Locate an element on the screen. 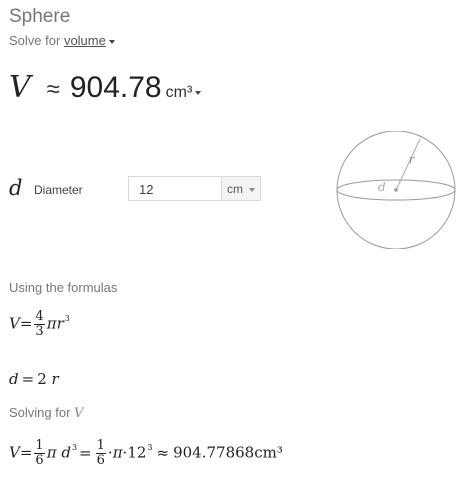 This screenshot has width=474, height=490. solution-result: 904.77868cm³ is located at coordinates (228, 452).